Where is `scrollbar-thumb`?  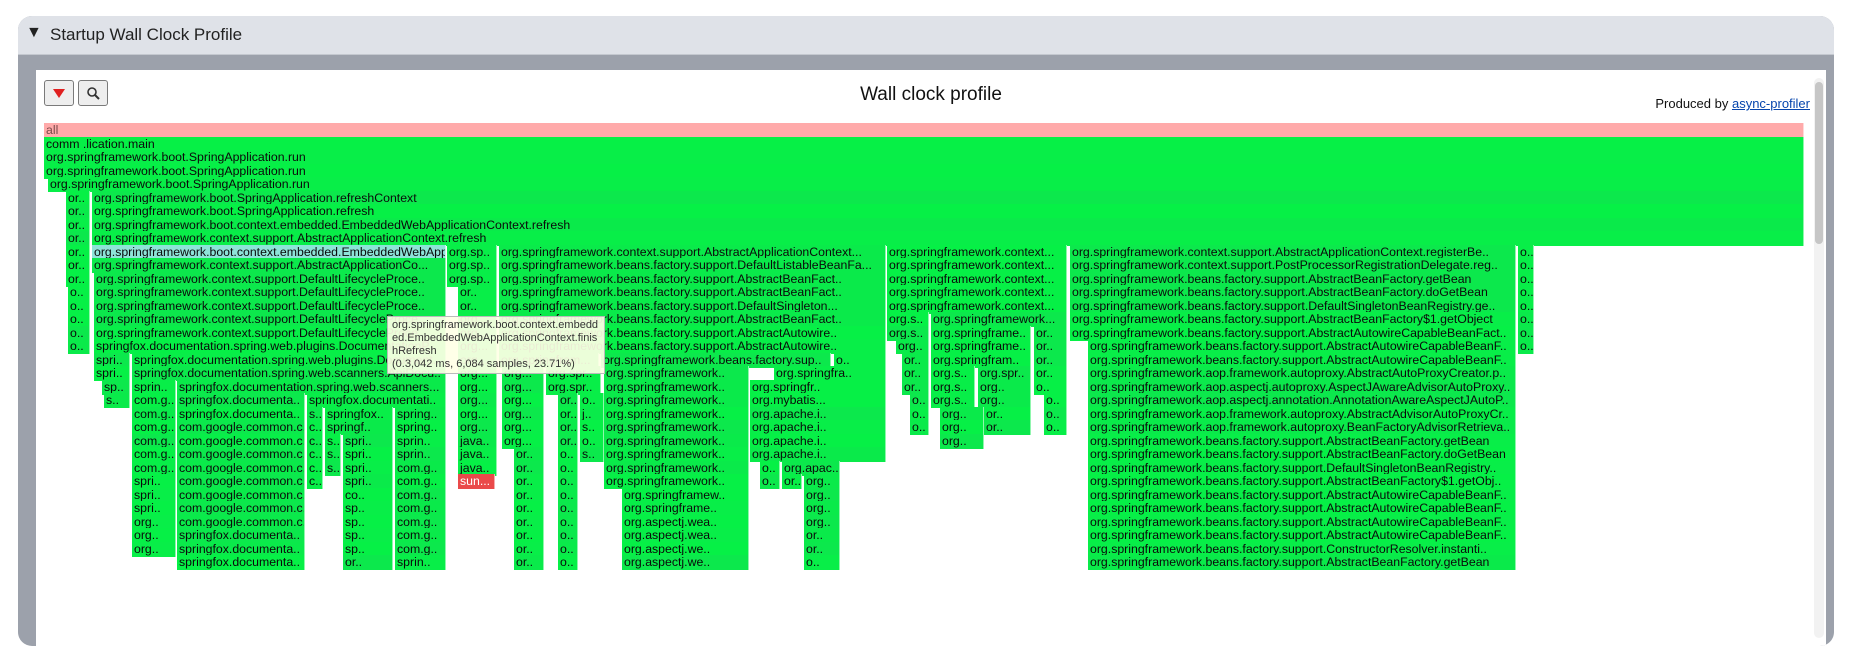 scrollbar-thumb is located at coordinates (1819, 163).